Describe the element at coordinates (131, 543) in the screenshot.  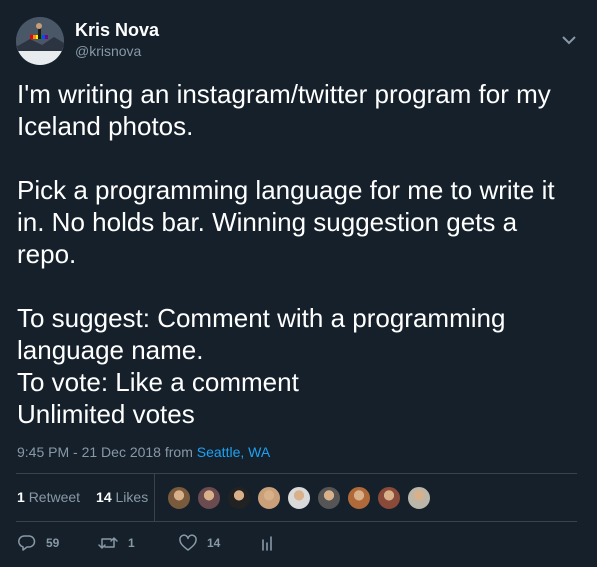
I see `retweet-count: 1` at that location.